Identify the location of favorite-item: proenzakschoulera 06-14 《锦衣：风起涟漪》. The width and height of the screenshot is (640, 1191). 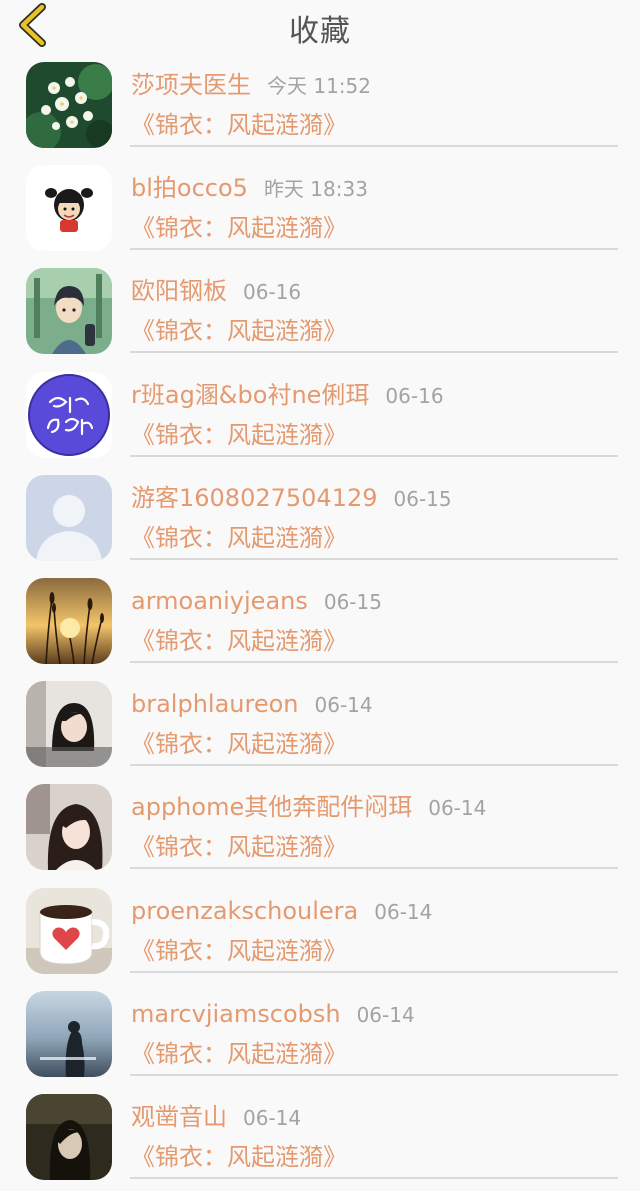
(320, 931).